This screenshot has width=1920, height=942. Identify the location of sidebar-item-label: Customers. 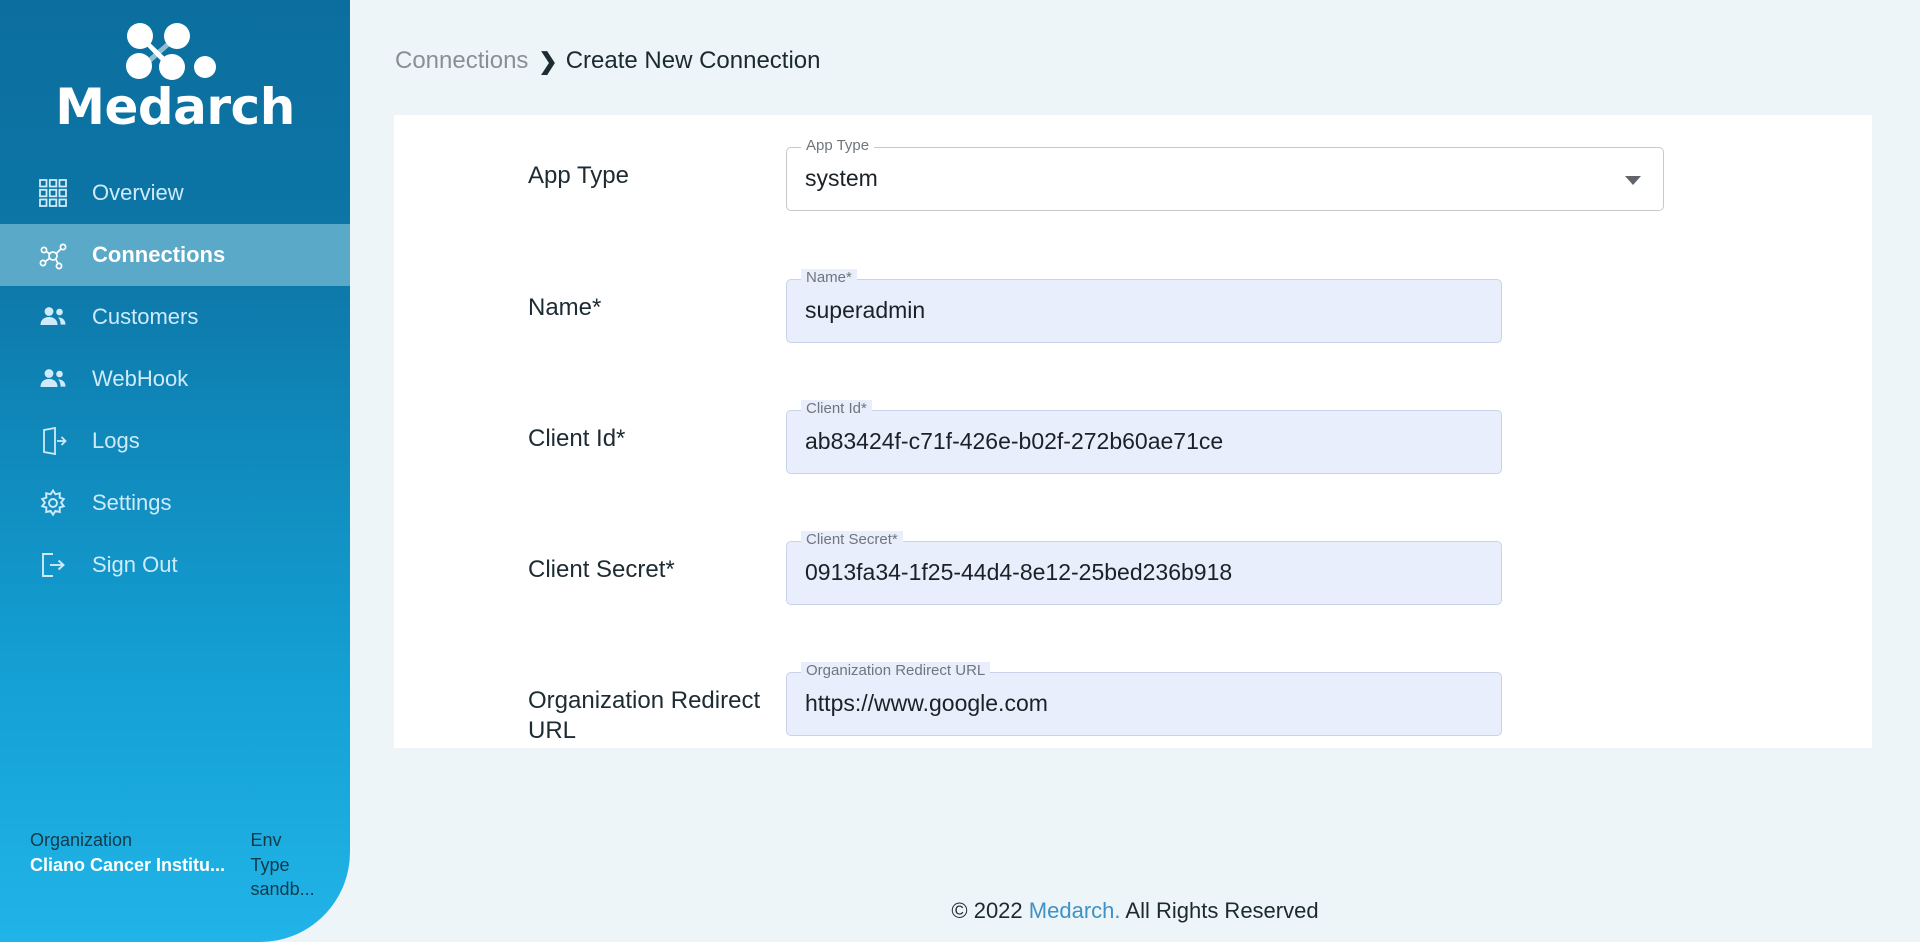
(145, 316).